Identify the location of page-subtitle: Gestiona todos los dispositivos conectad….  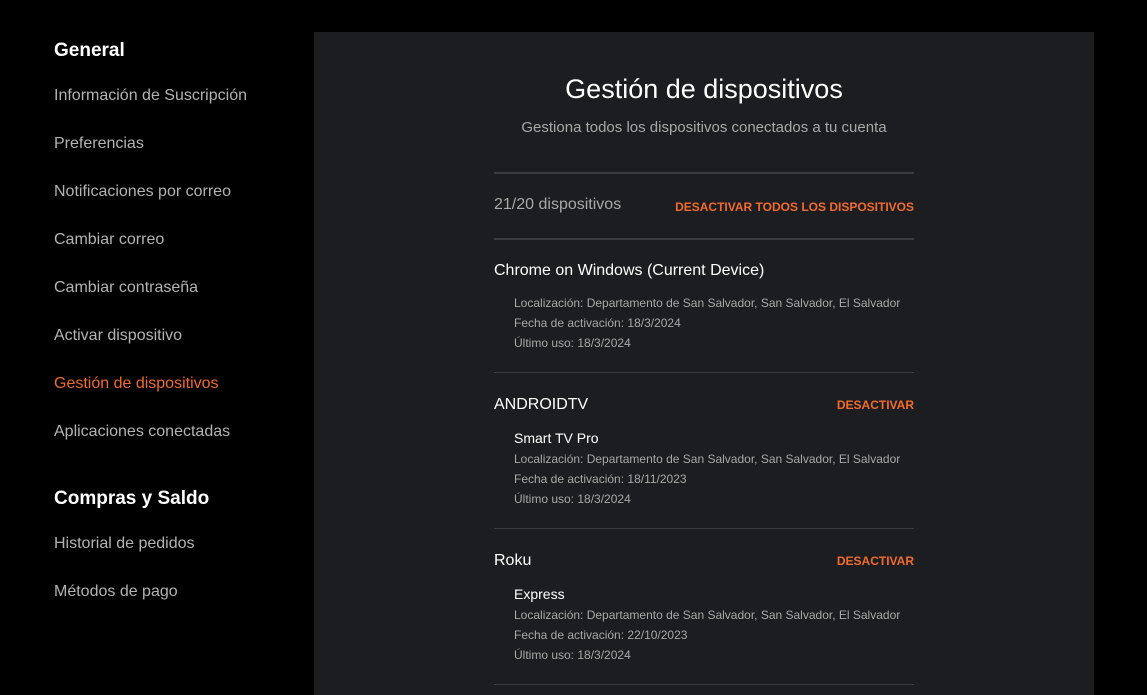
(704, 127).